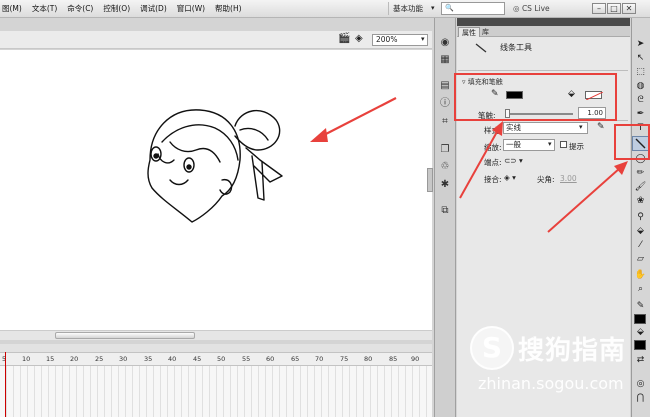 The width and height of the screenshot is (650, 417). Describe the element at coordinates (551, 383) in the screenshot. I see `watermark-url: zhinan.sogou.com` at that location.